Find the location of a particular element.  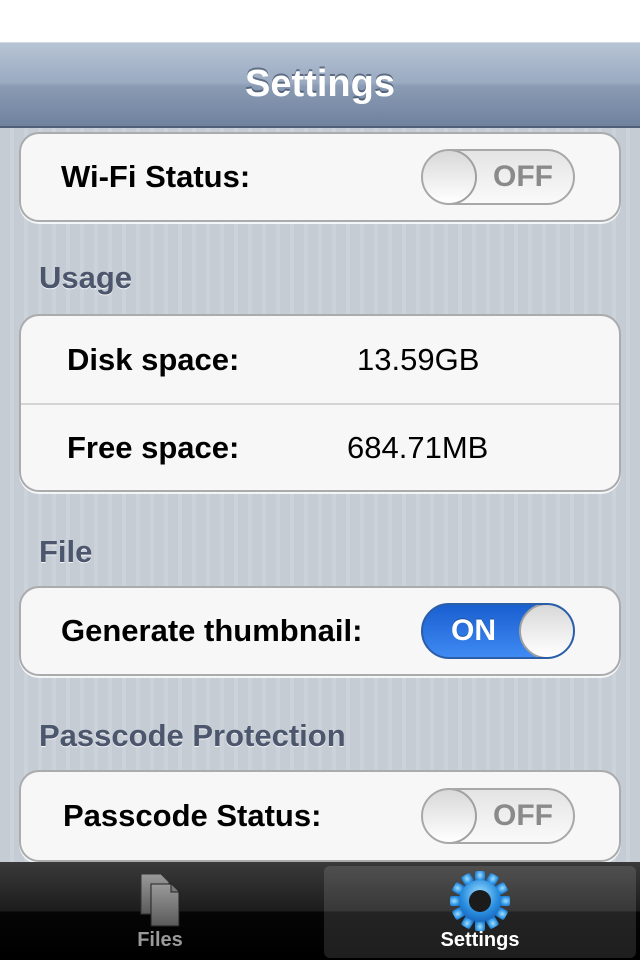

wifi-toggle-text: OFF is located at coordinates (523, 176).